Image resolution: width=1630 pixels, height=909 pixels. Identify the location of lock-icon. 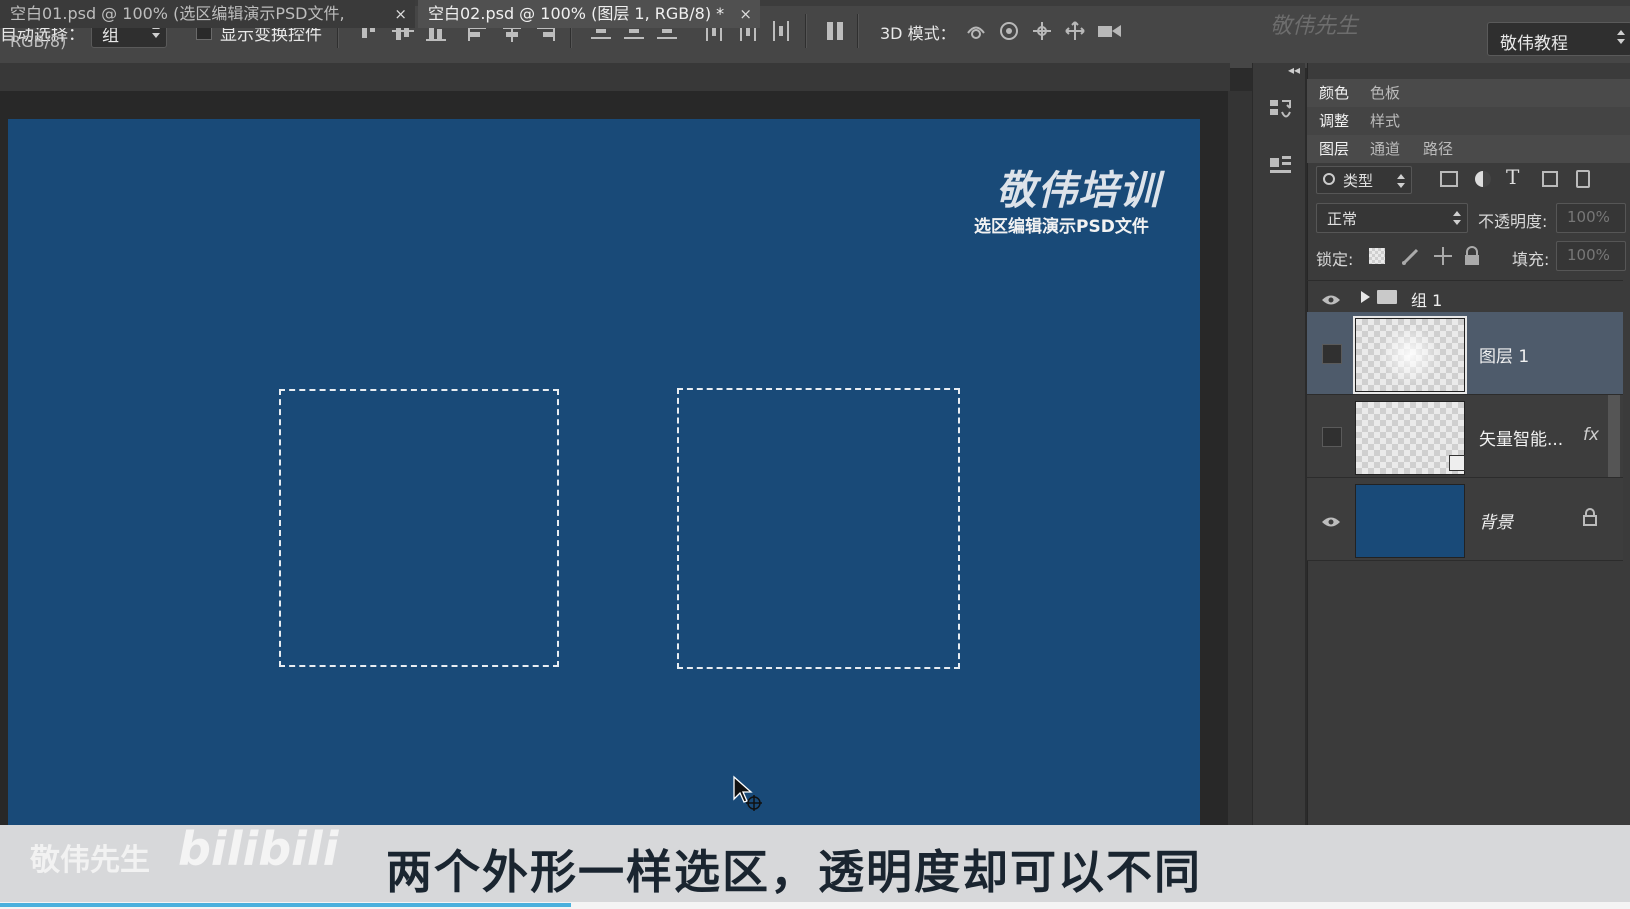
(1590, 517).